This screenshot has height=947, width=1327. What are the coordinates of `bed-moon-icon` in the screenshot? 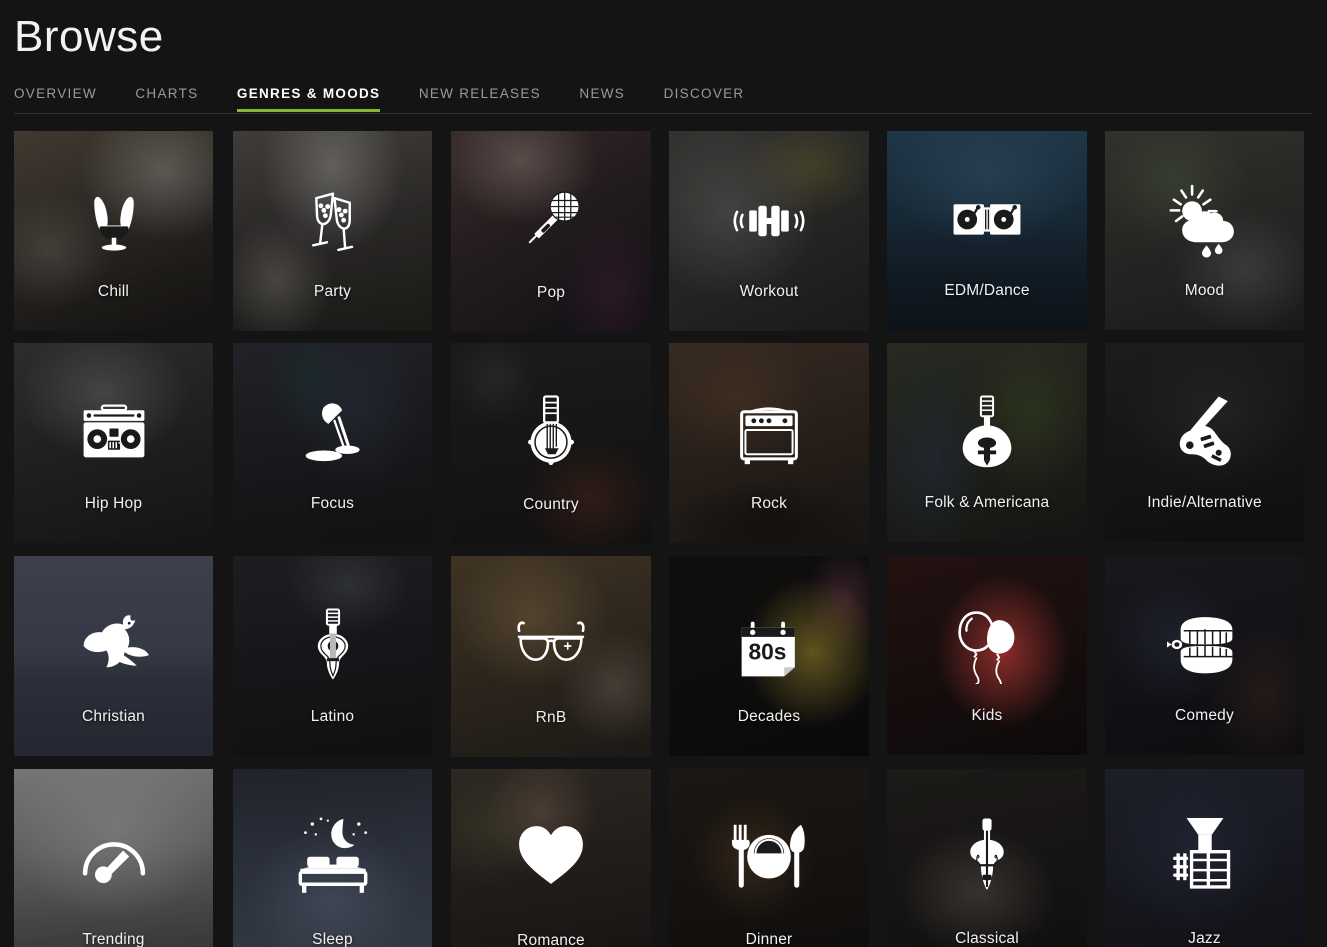 It's located at (333, 855).